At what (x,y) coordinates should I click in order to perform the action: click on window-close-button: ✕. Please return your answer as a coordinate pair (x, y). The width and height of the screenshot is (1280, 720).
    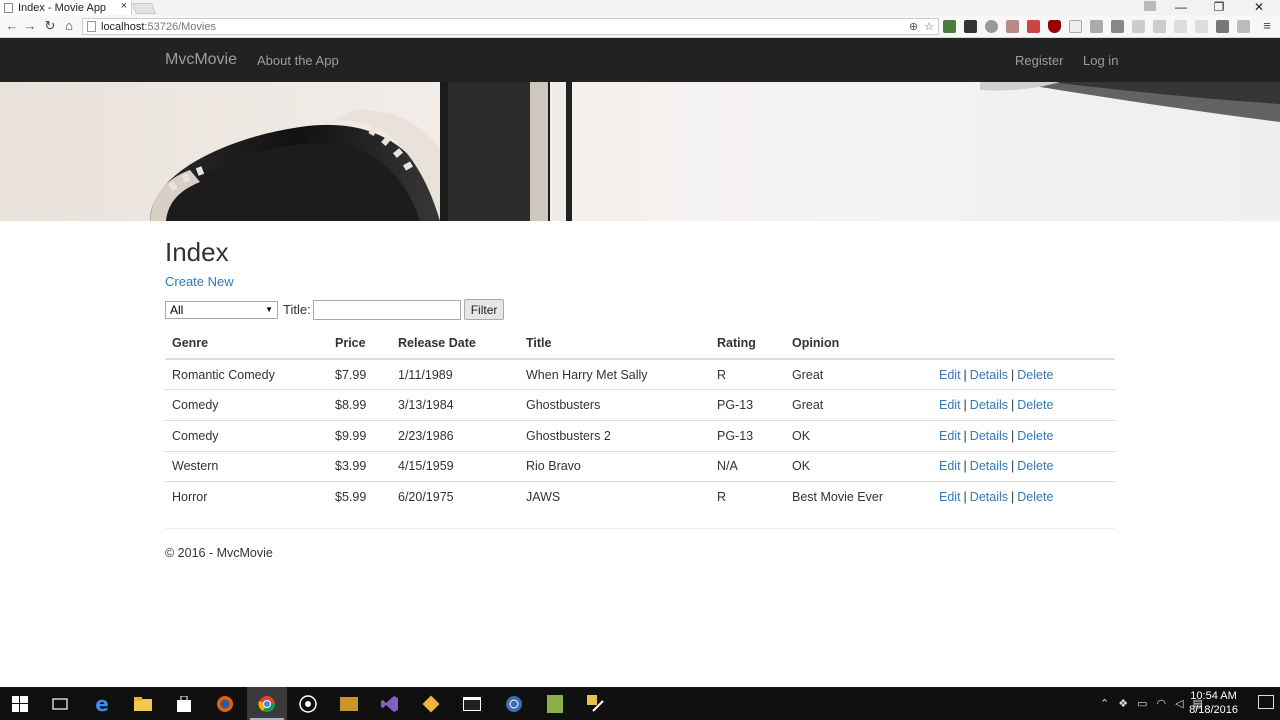
    Looking at the image, I should click on (1259, 7).